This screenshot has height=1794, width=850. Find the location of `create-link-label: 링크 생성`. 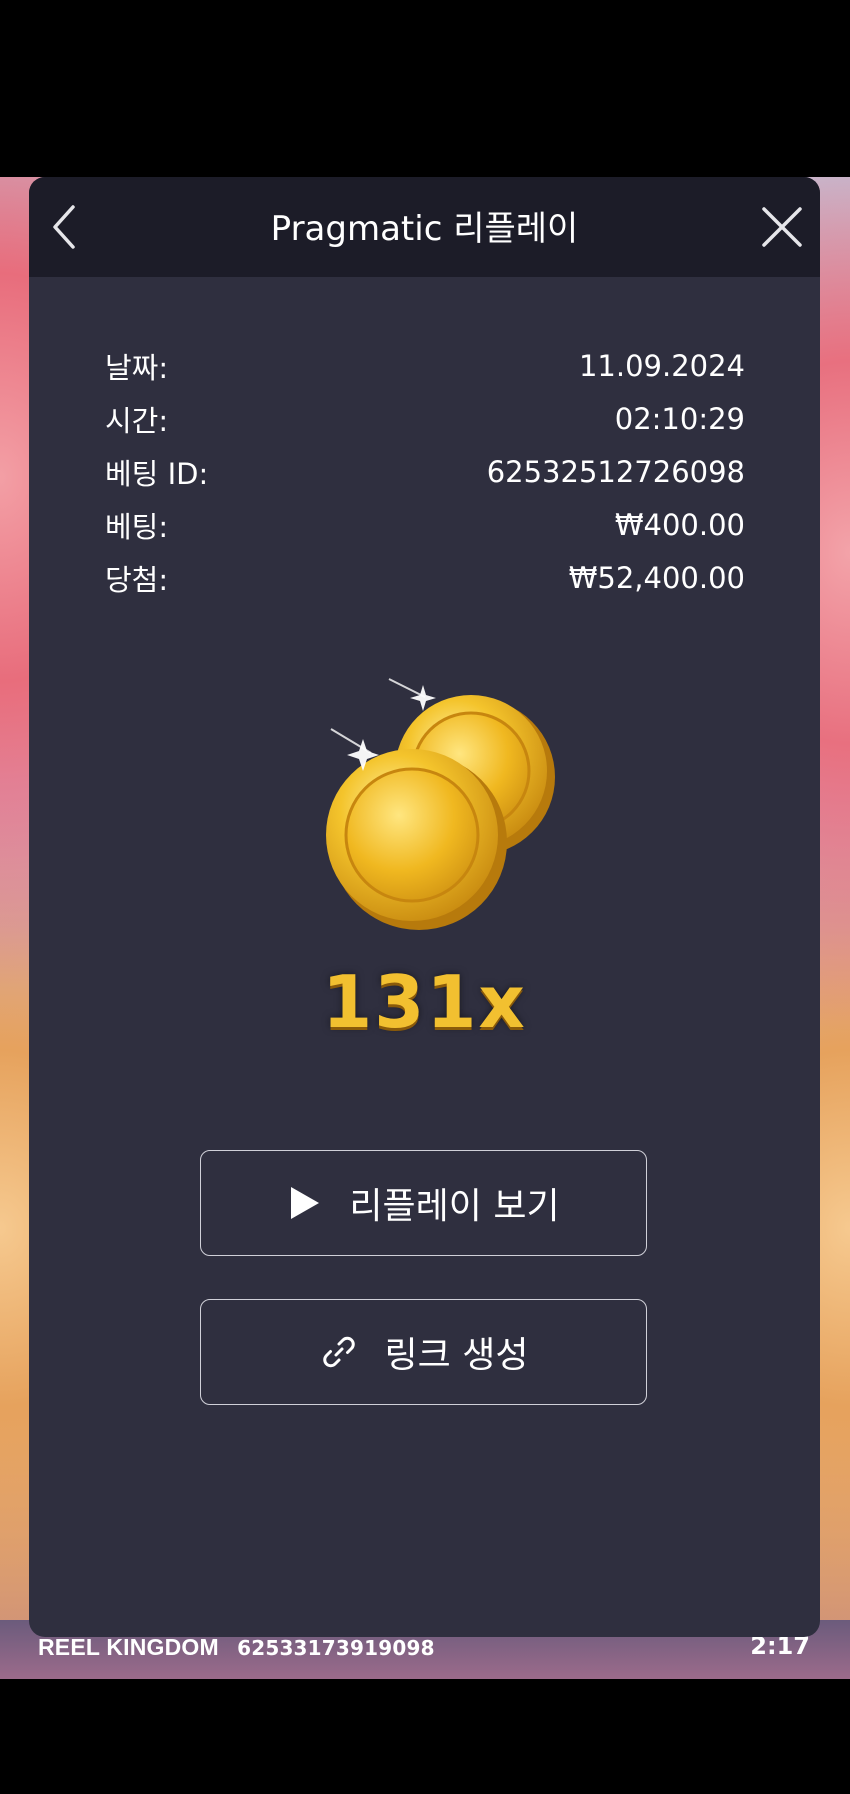

create-link-label: 링크 생성 is located at coordinates (456, 1355).